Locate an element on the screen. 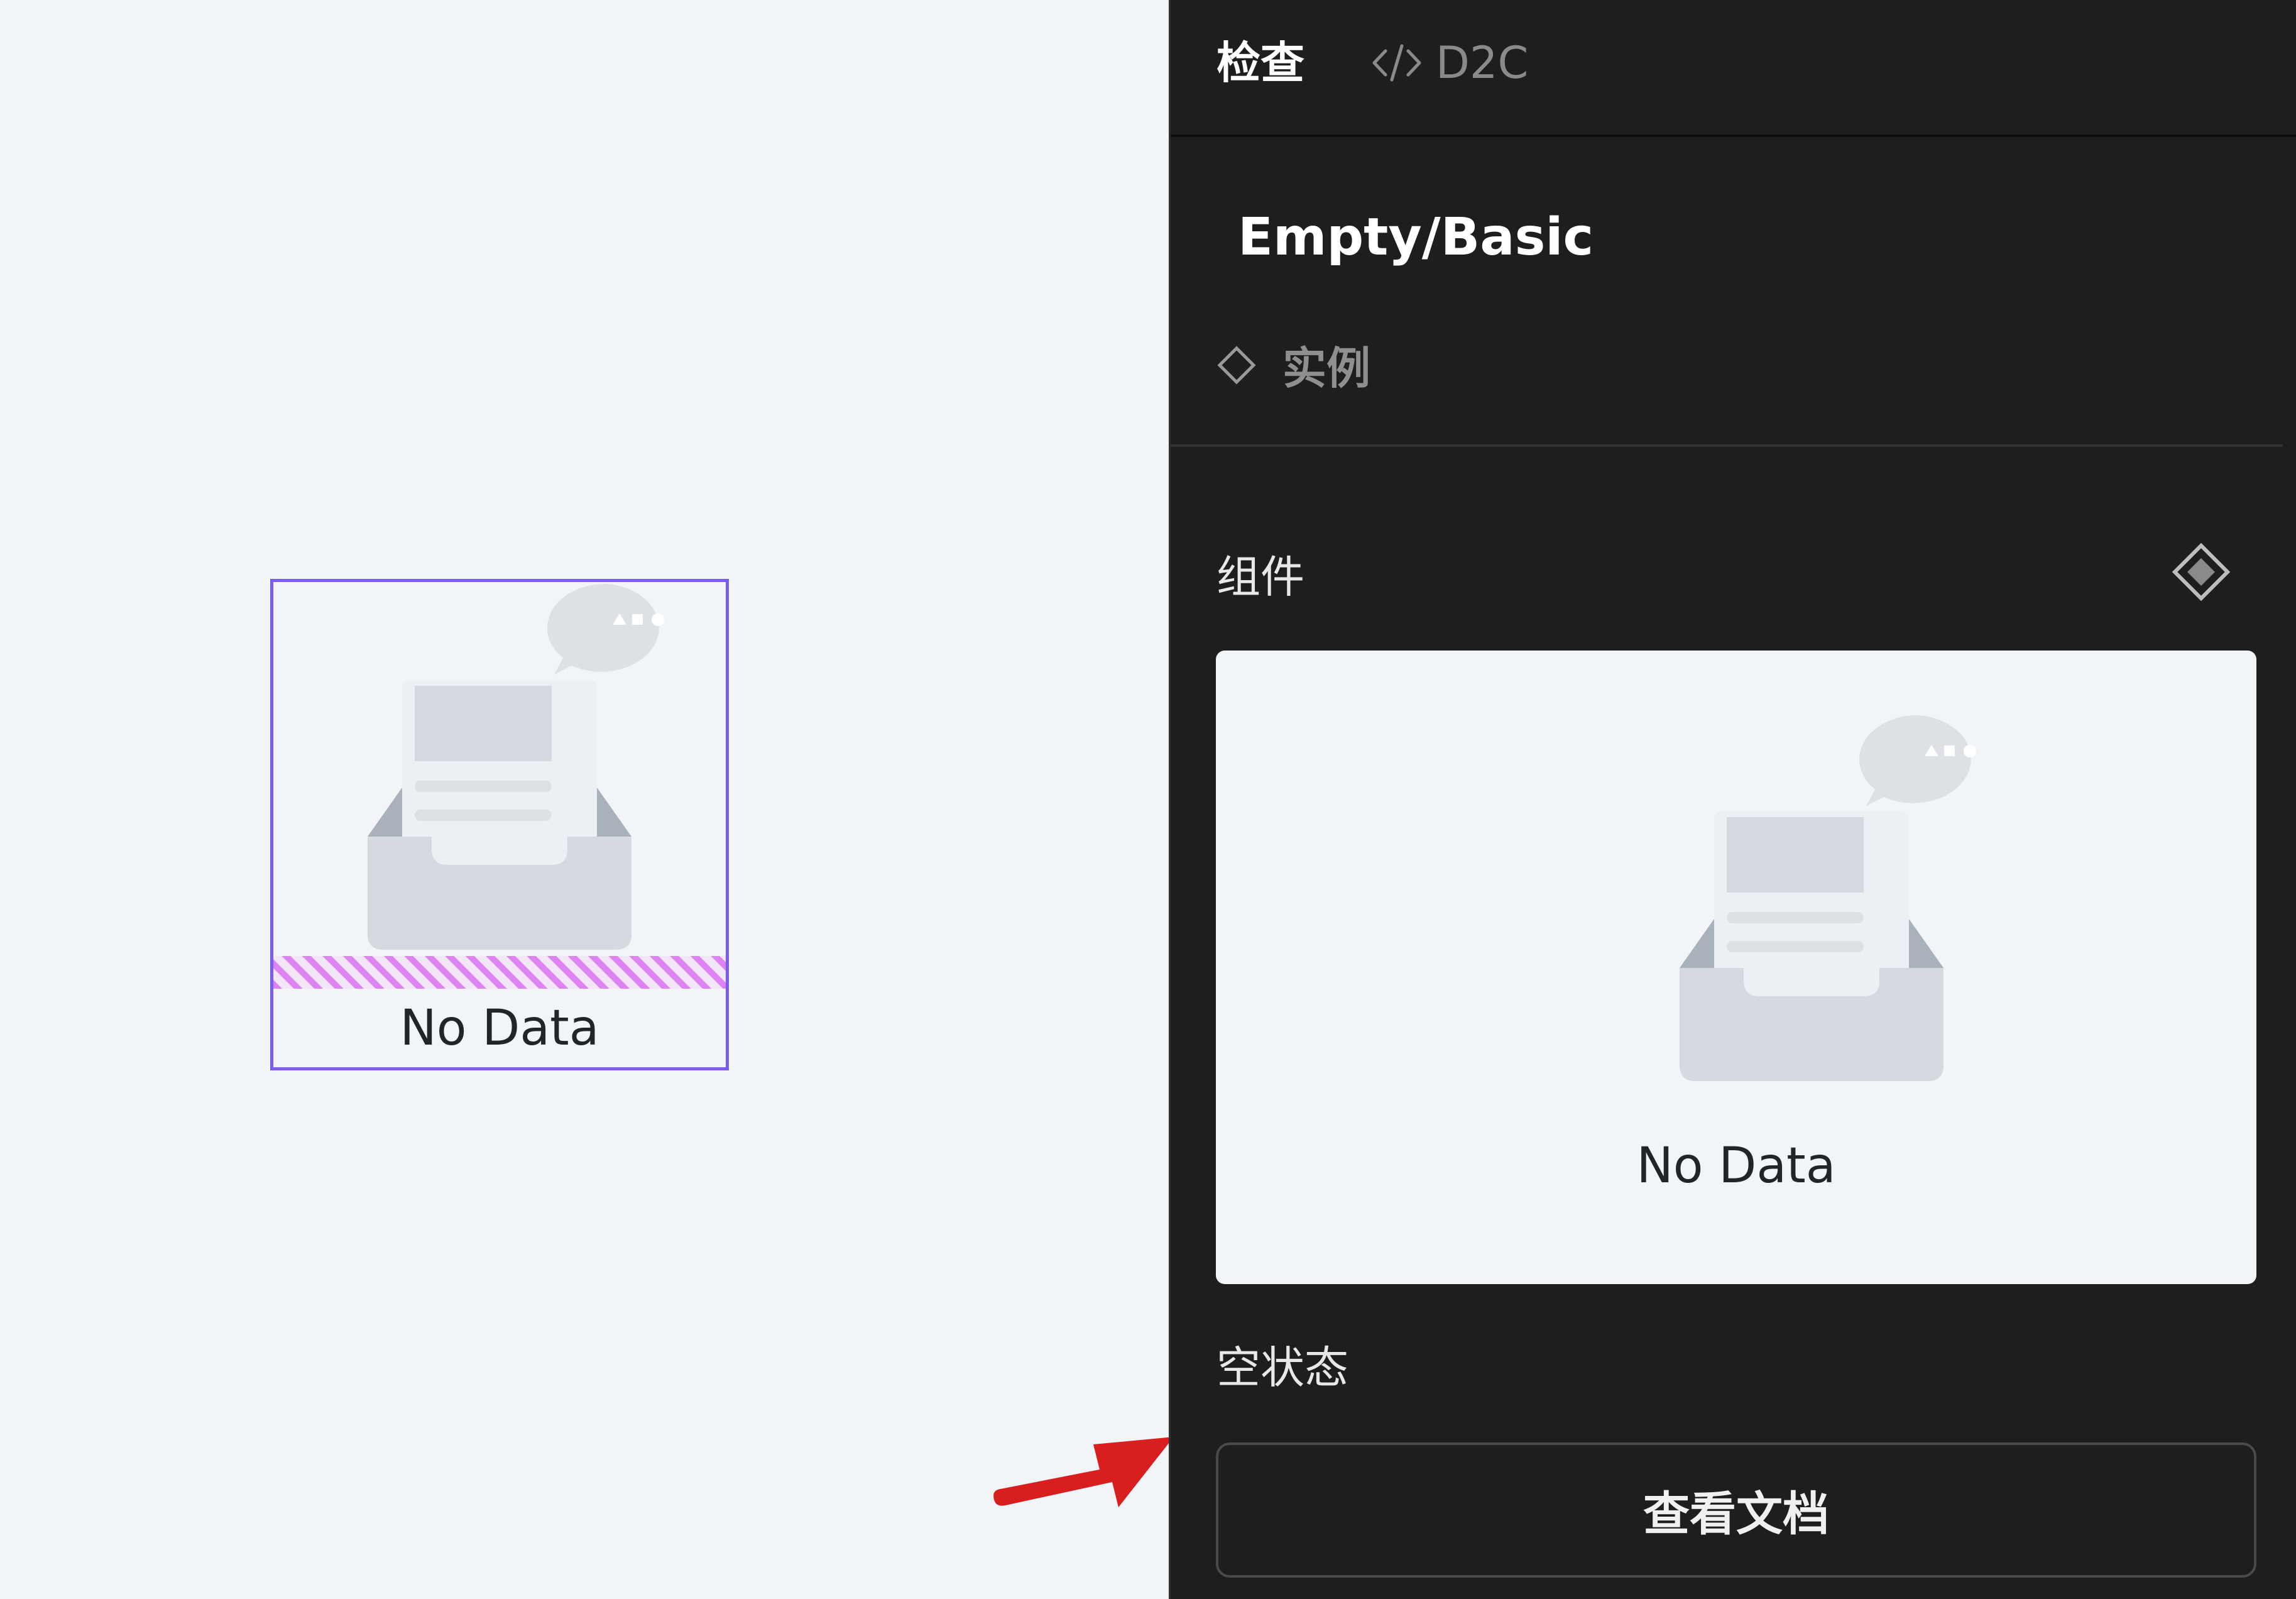 The width and height of the screenshot is (2296, 1599). code-icon is located at coordinates (1396, 63).